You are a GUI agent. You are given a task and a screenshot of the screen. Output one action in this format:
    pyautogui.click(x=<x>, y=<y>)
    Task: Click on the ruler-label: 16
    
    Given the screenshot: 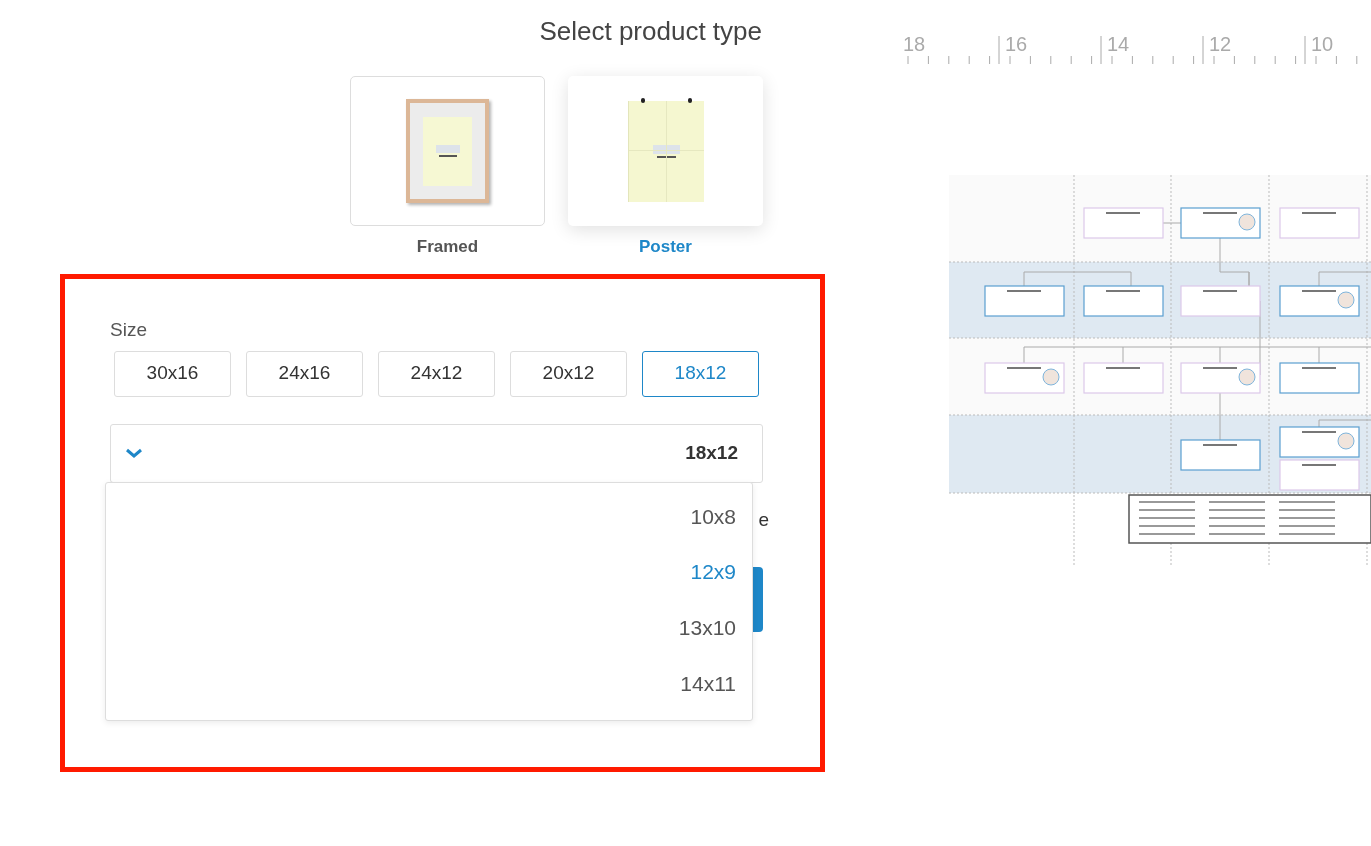 What is the action you would take?
    pyautogui.click(x=1016, y=44)
    